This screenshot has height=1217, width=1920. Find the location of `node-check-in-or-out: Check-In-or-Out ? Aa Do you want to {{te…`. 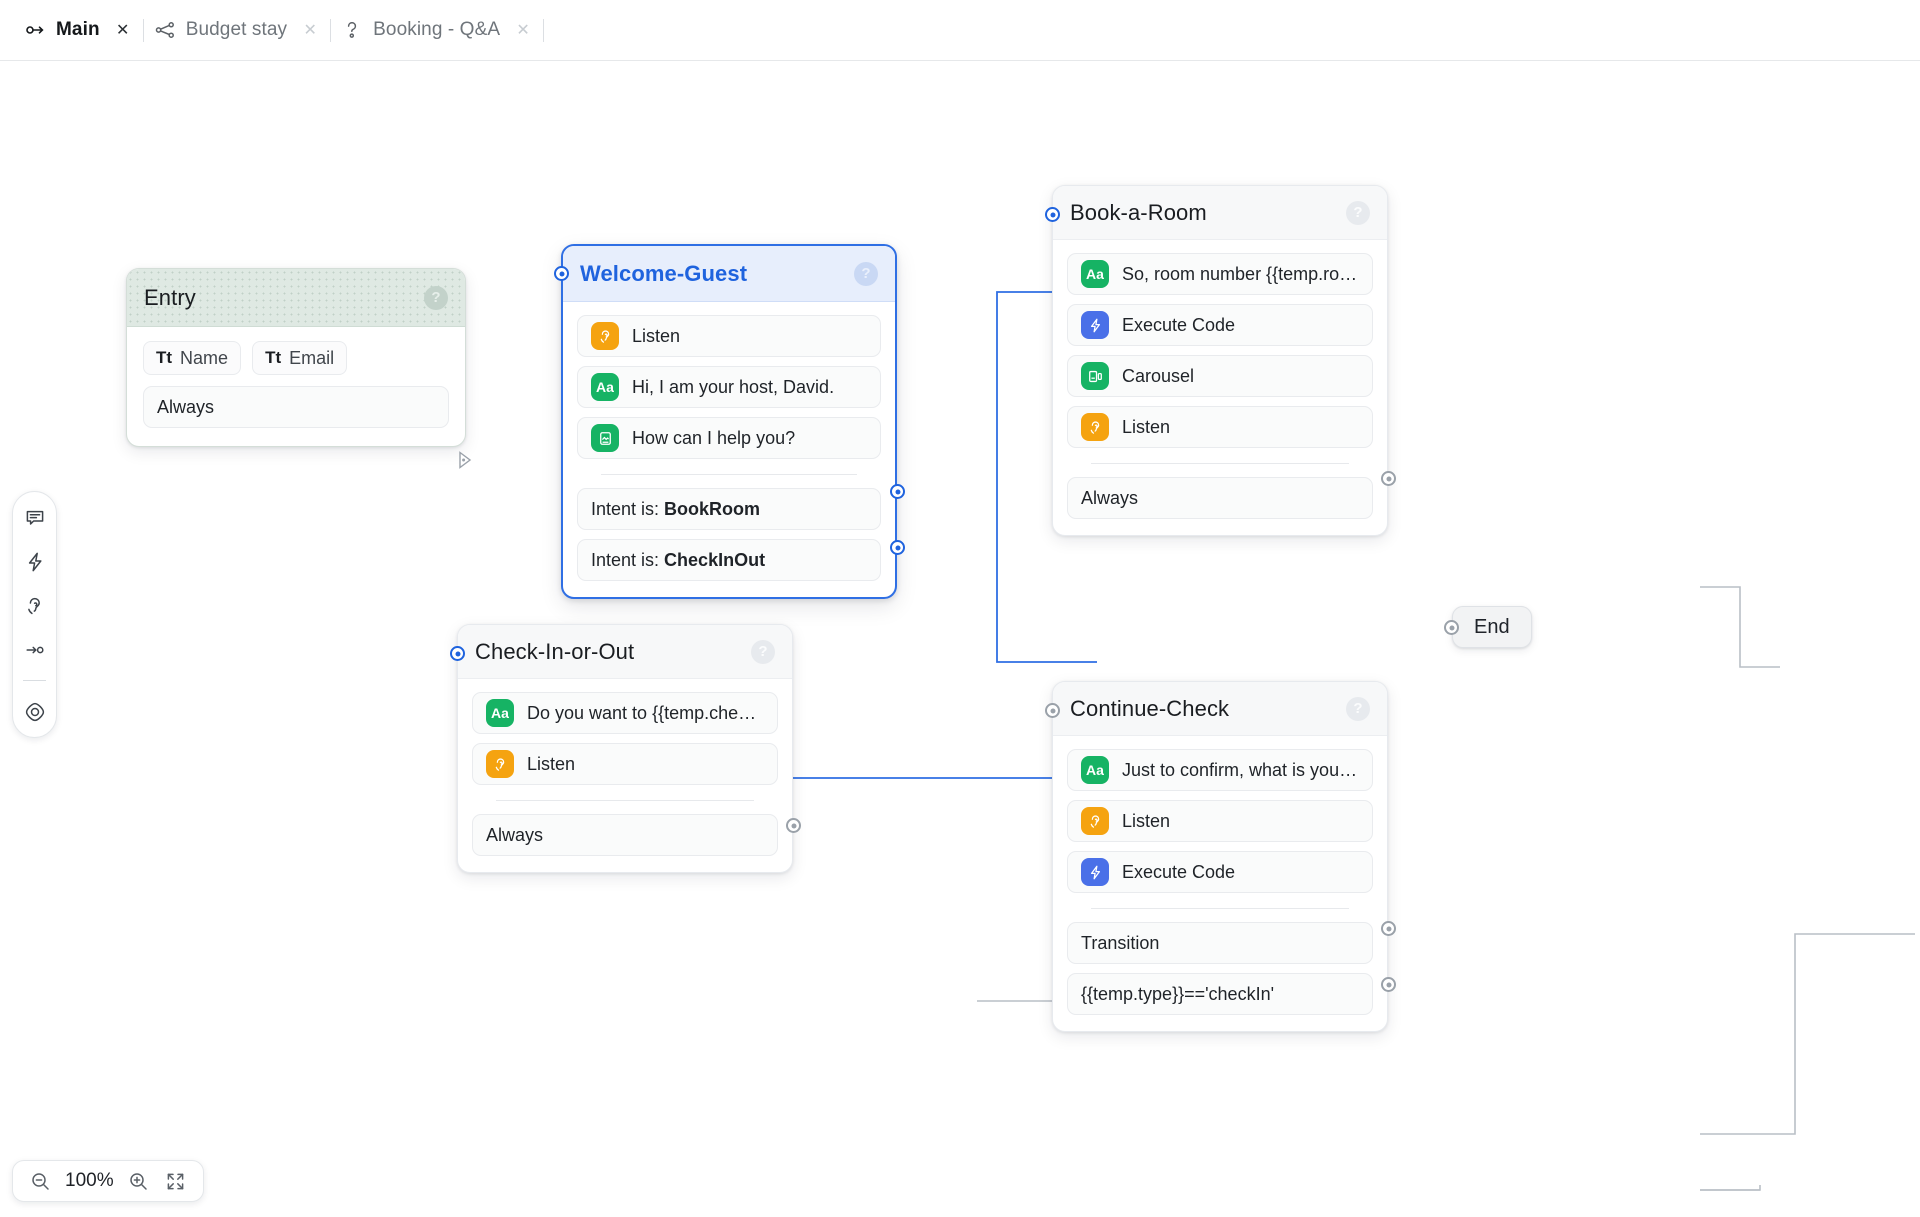

node-check-in-or-out: Check-In-or-Out ? Aa Do you want to {{te… is located at coordinates (625, 748).